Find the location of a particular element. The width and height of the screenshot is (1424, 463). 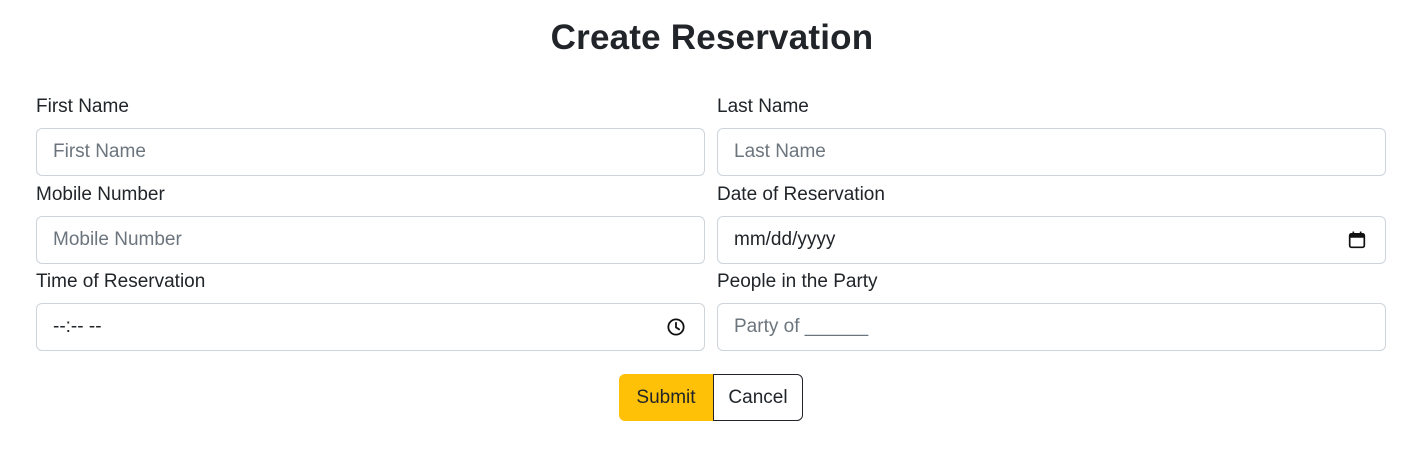

cancel-button: Cancel is located at coordinates (758, 397).